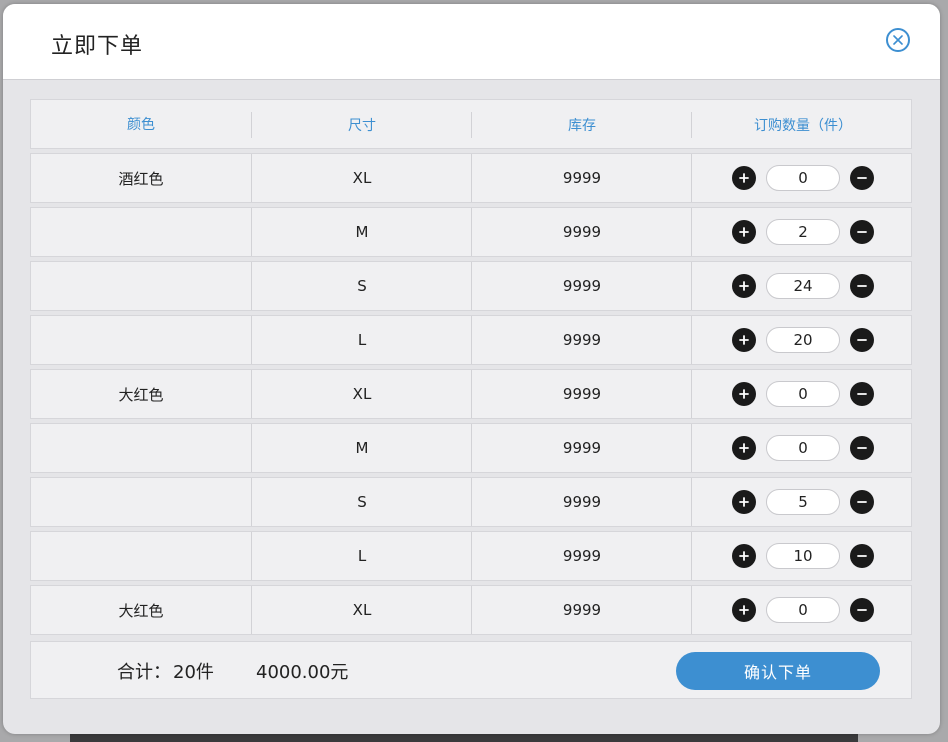 Image resolution: width=948 pixels, height=742 pixels. What do you see at coordinates (141, 178) in the screenshot?
I see `cell-color: 酒红色` at bounding box center [141, 178].